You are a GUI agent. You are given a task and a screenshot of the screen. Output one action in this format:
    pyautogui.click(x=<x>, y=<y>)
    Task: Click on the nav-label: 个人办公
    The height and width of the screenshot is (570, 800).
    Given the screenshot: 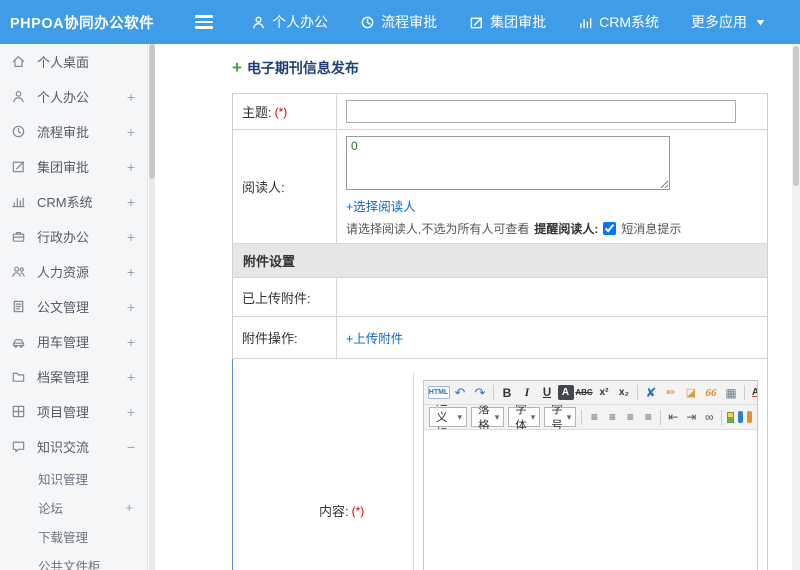 What is the action you would take?
    pyautogui.click(x=300, y=22)
    